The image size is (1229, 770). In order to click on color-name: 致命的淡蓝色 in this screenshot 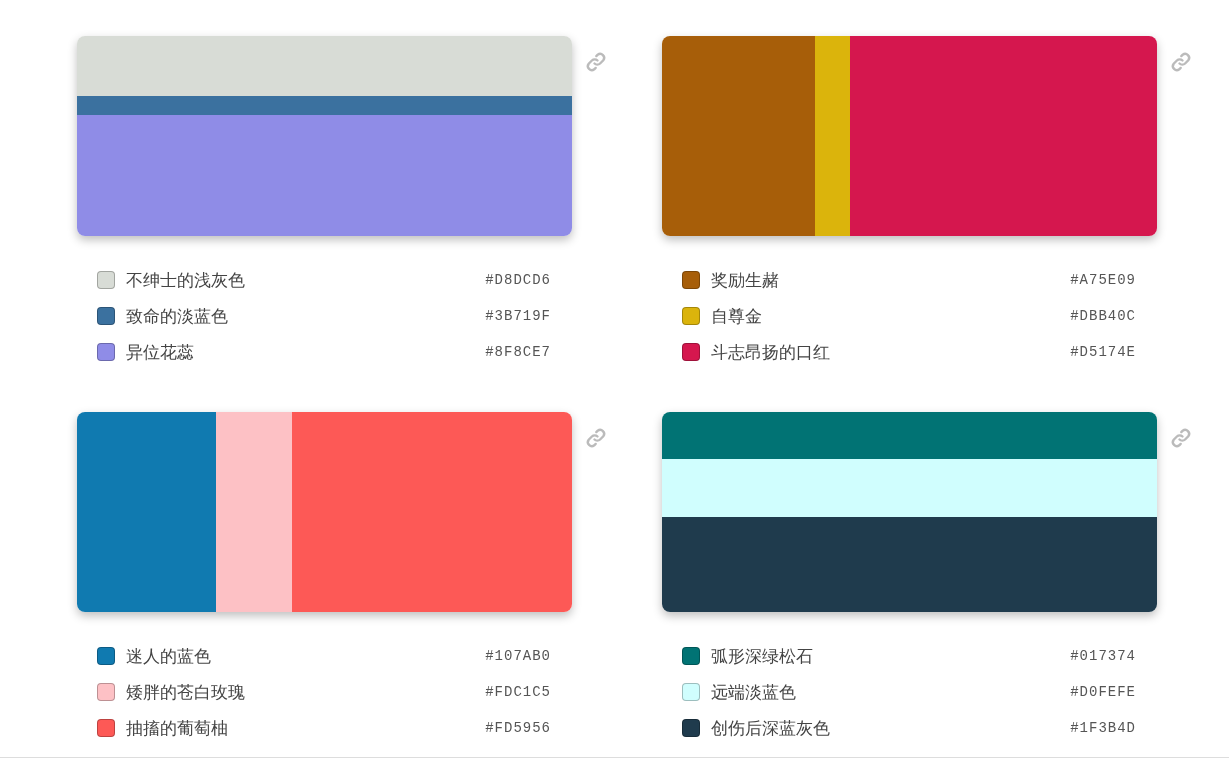, I will do `click(177, 316)`.